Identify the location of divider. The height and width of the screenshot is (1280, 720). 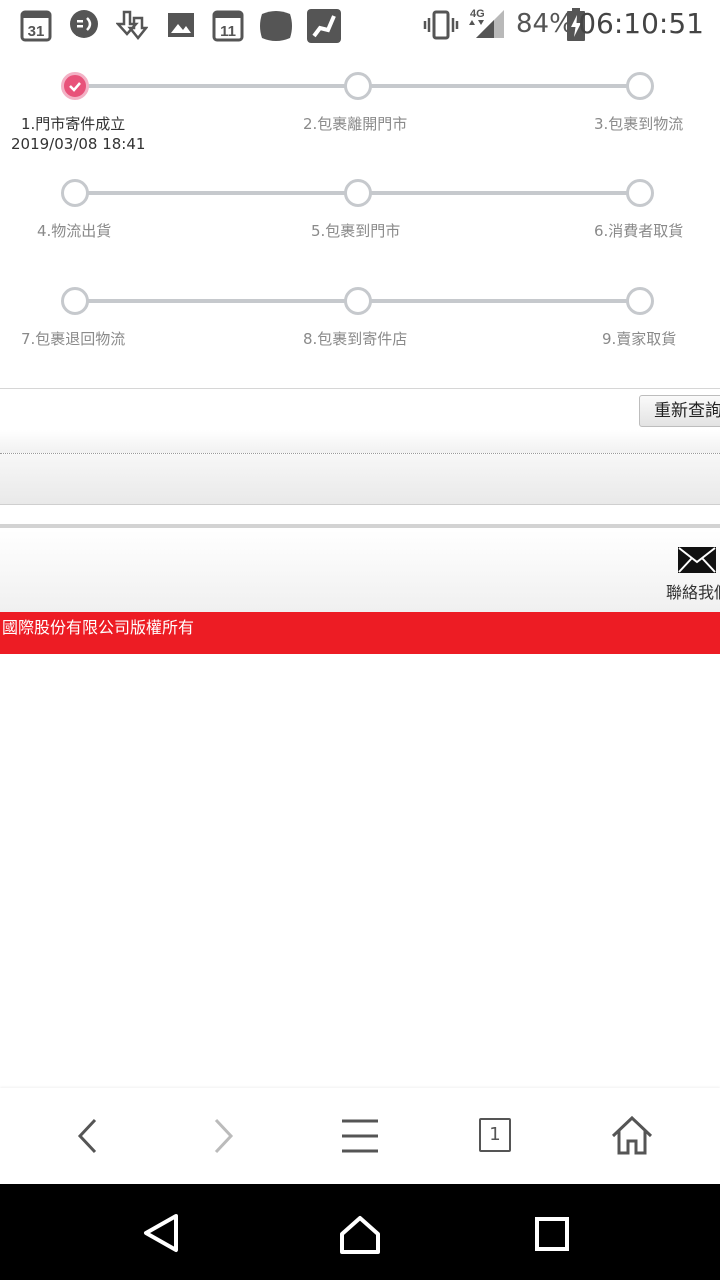
(360, 388).